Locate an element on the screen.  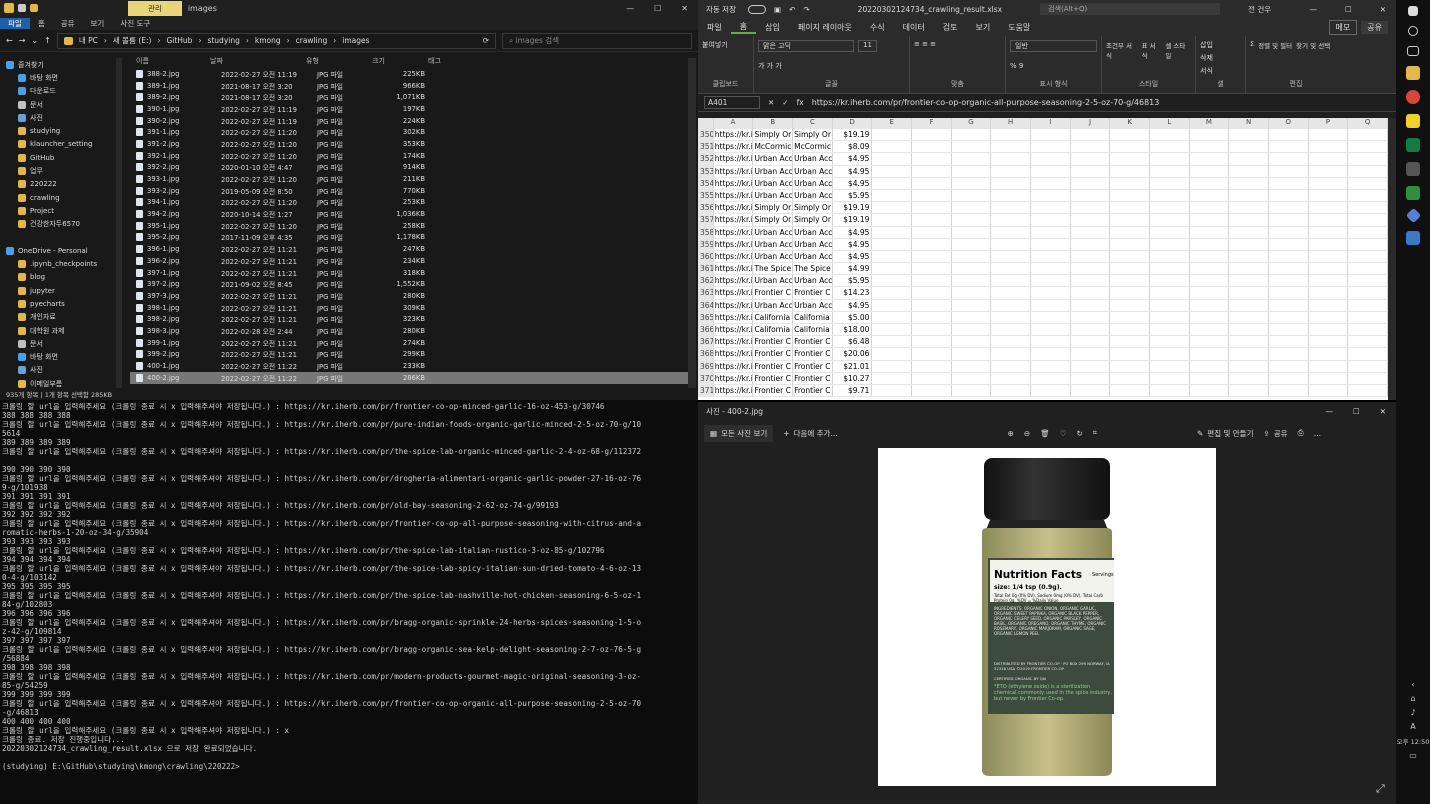
close-icon: ✕ is located at coordinates (1383, 9).